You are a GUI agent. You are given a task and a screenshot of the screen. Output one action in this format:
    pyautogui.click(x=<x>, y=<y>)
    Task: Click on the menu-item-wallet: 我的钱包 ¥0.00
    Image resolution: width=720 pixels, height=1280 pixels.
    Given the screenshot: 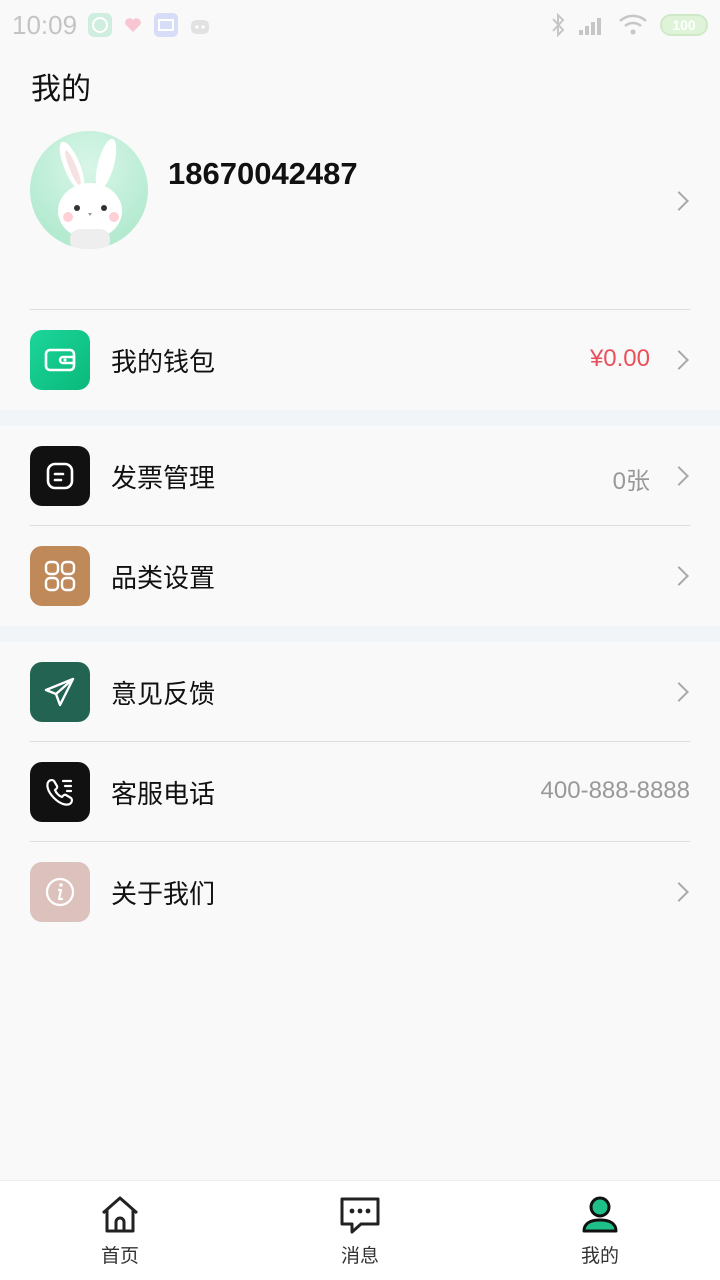 What is the action you would take?
    pyautogui.click(x=360, y=360)
    